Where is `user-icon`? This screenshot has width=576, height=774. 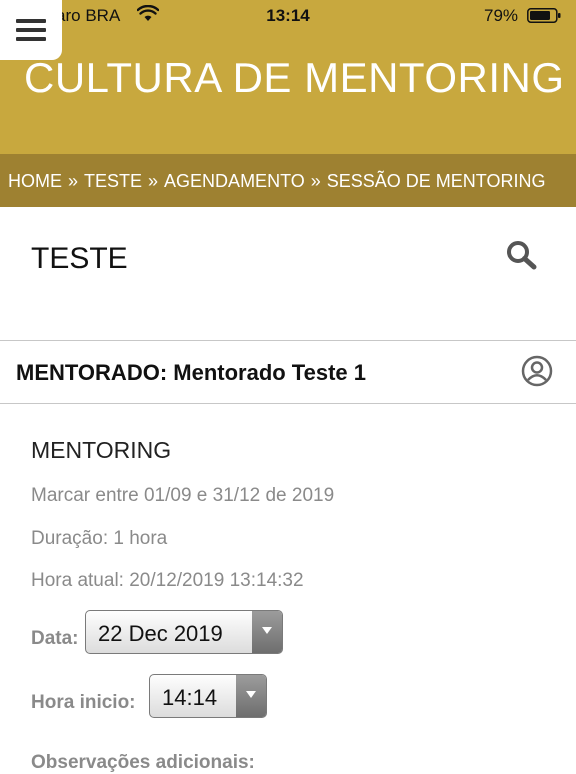 user-icon is located at coordinates (537, 371).